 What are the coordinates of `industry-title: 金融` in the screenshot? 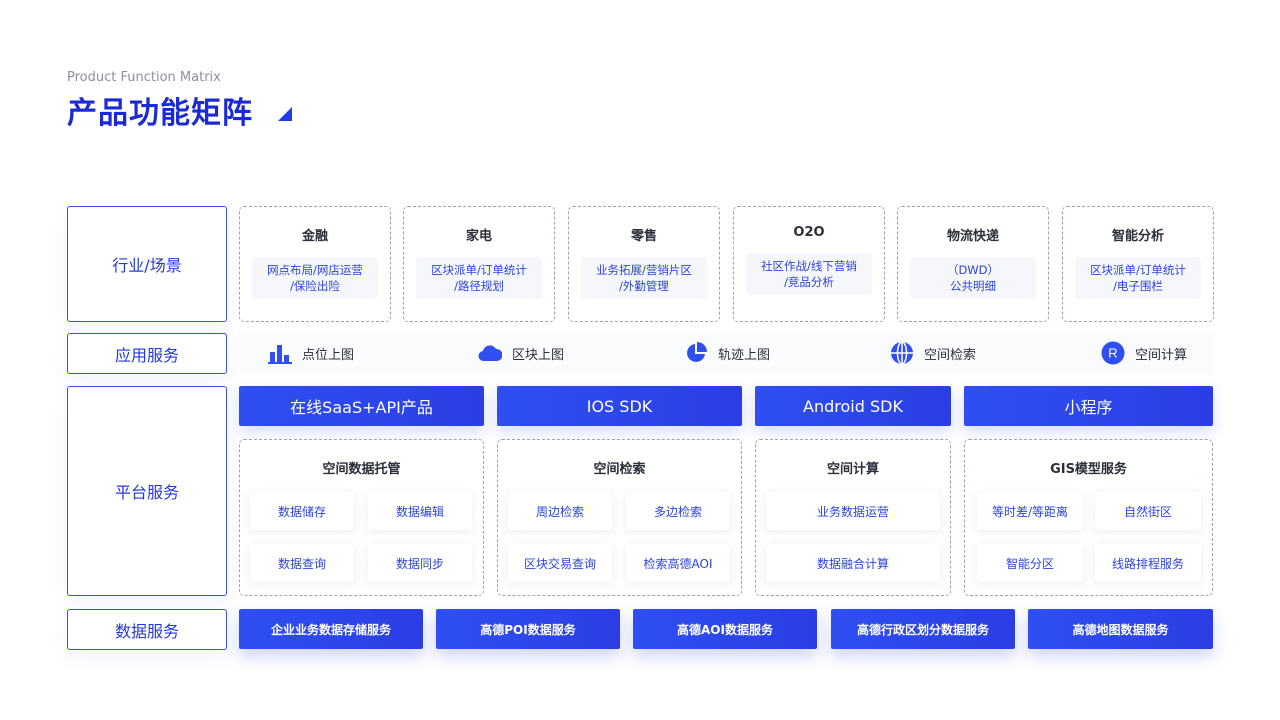 It's located at (314, 236).